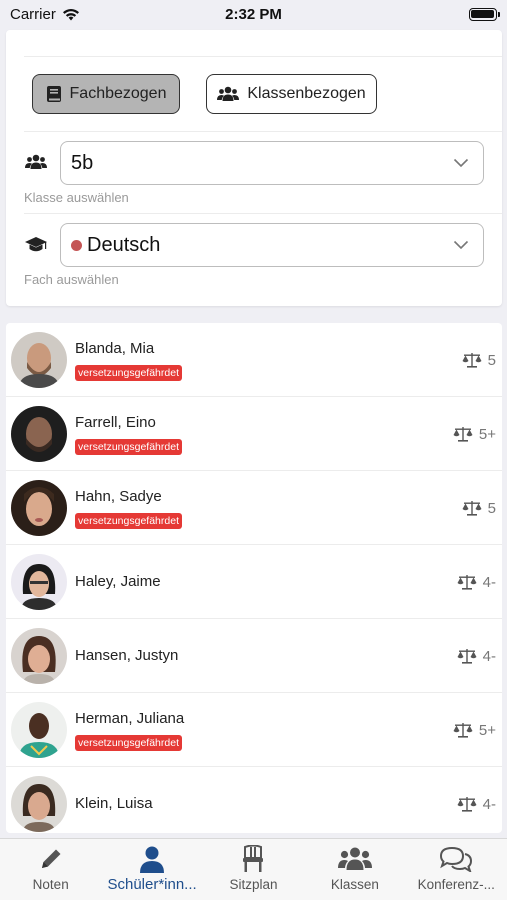  What do you see at coordinates (118, 581) in the screenshot?
I see `student-name: Haley, Jaime` at bounding box center [118, 581].